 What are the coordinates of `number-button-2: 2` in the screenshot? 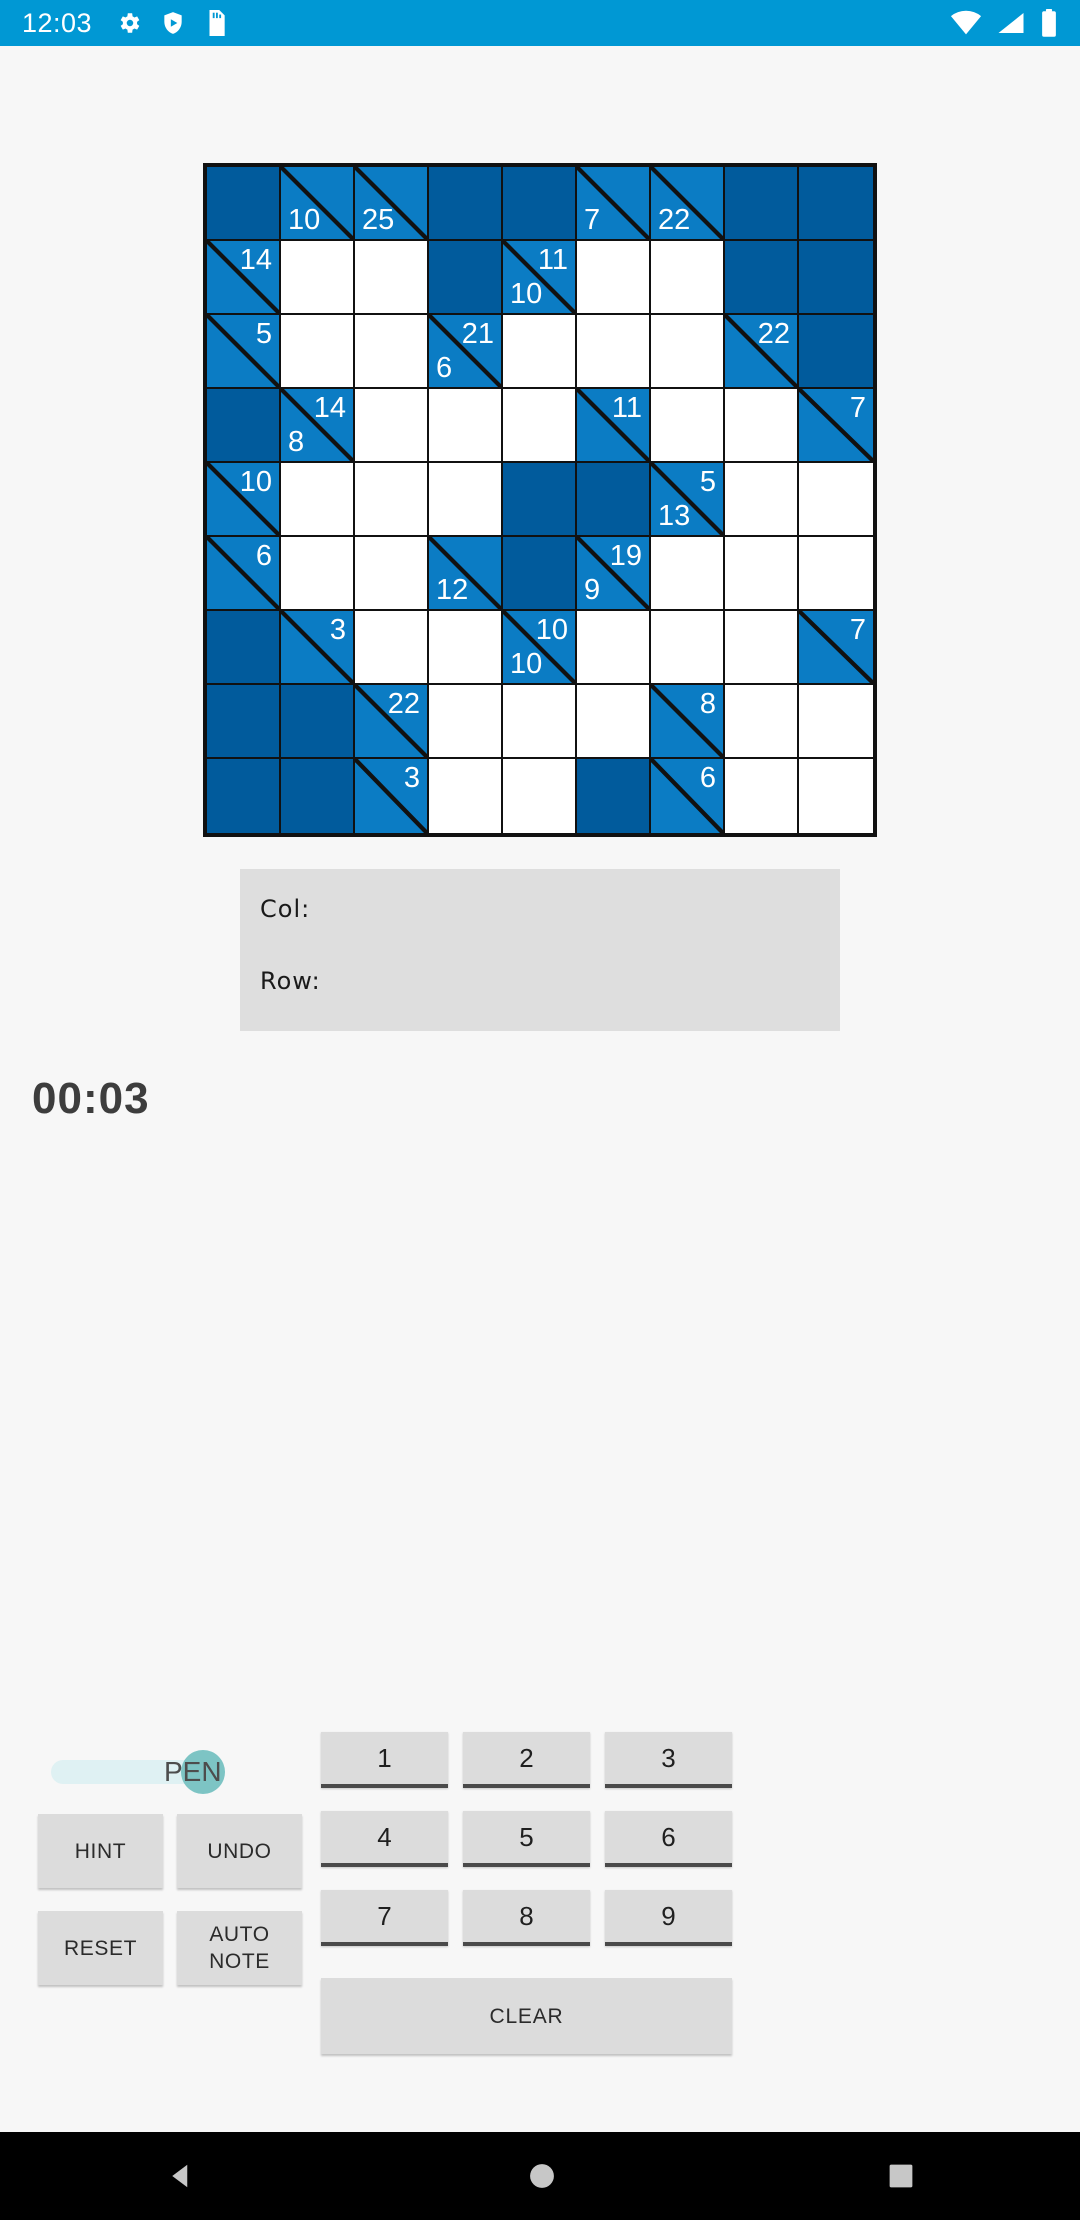 It's located at (526, 1760).